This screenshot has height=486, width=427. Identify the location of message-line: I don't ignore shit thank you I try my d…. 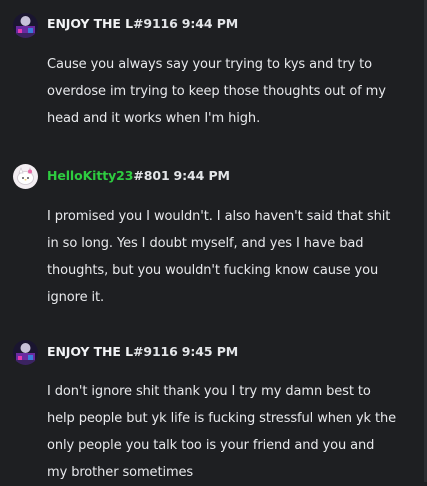
(209, 391).